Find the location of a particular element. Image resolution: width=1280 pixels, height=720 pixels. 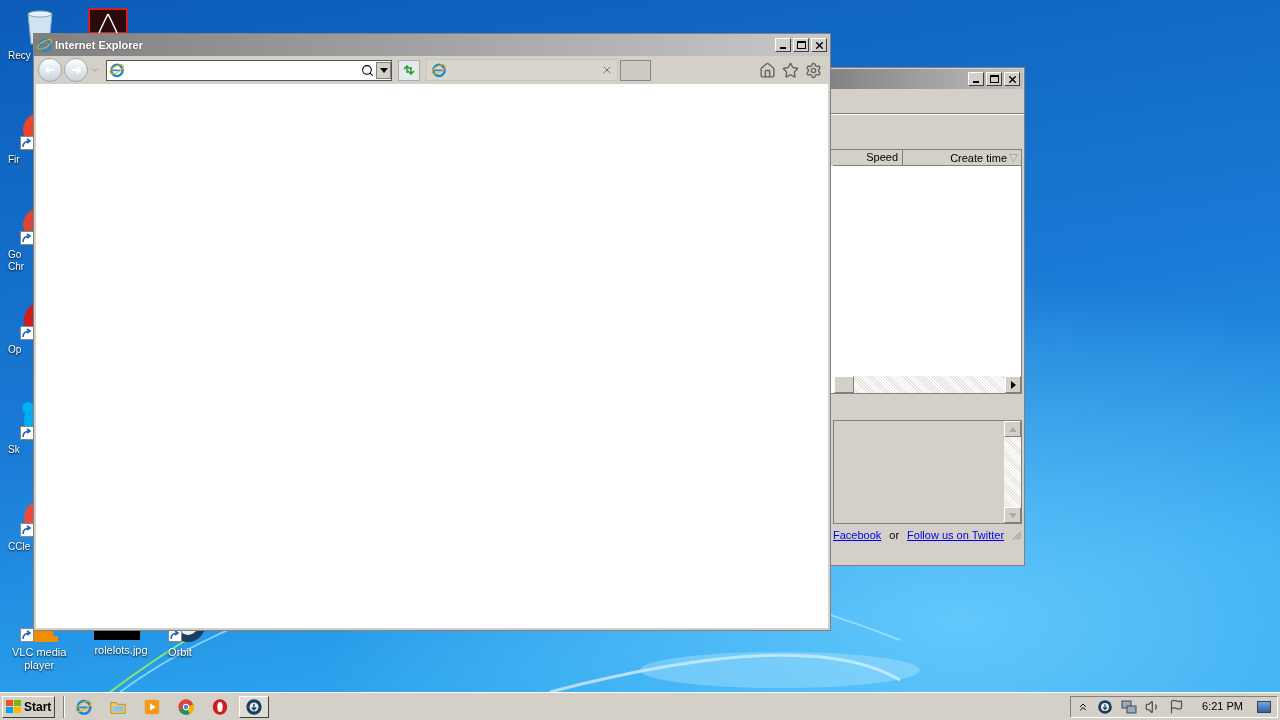

address-field is located at coordinates (249, 70).